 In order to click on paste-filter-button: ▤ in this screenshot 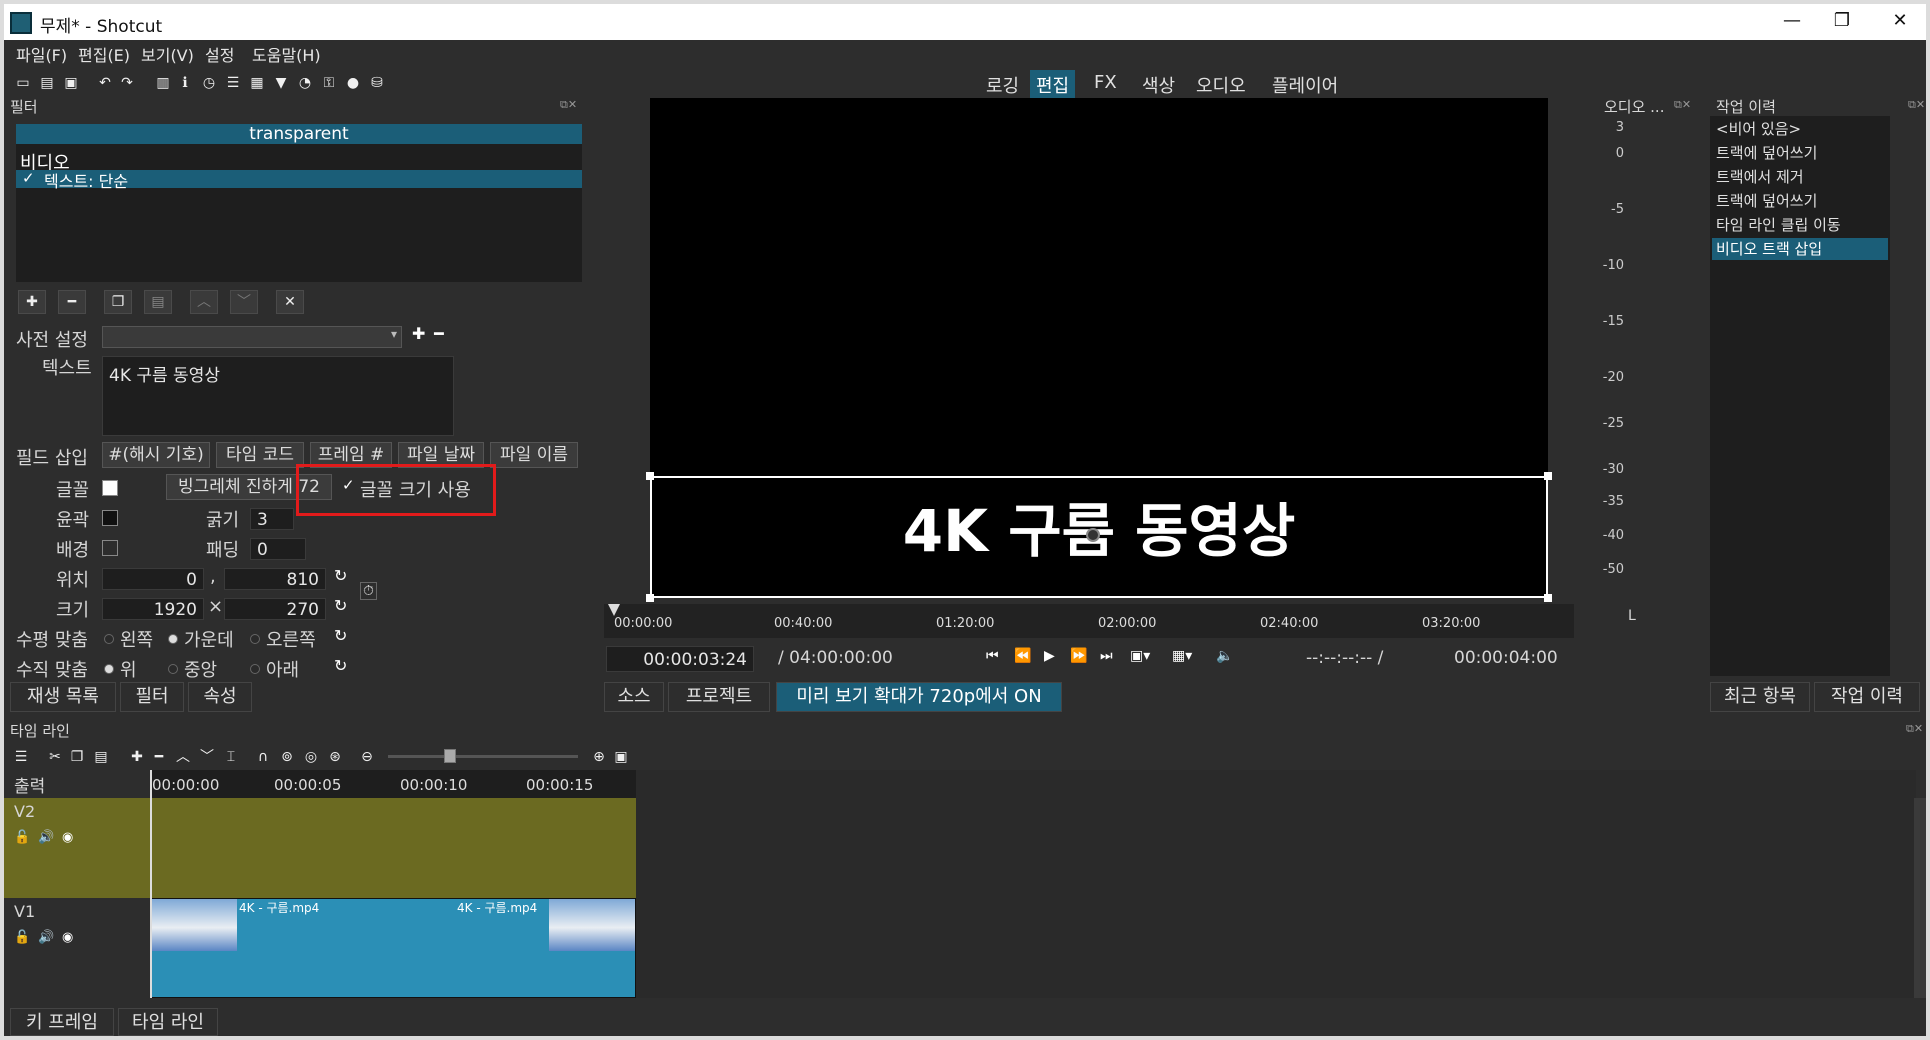, I will do `click(158, 302)`.